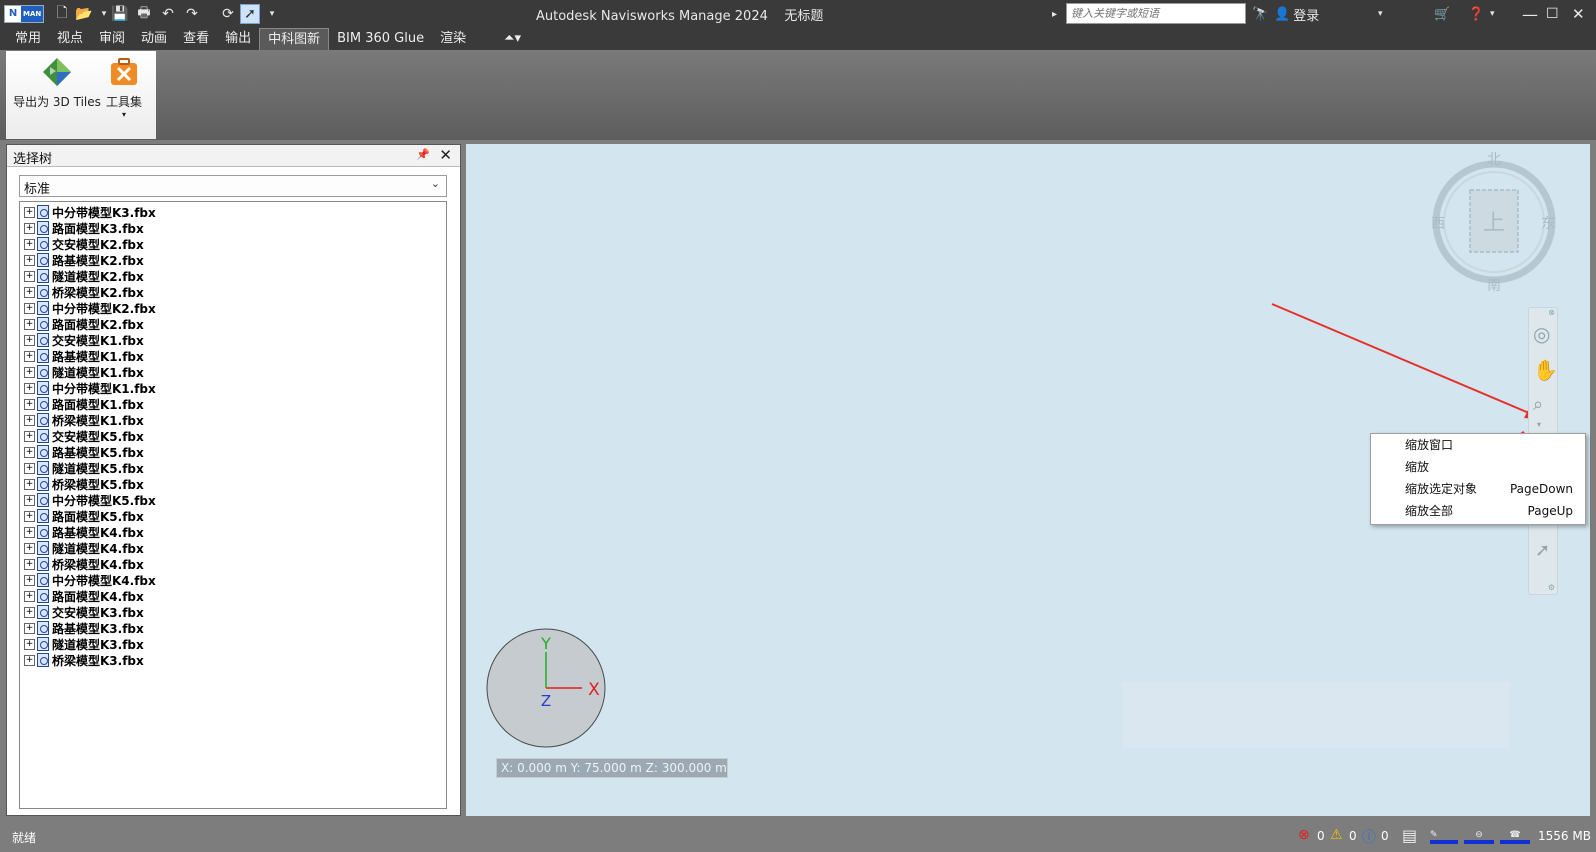  Describe the element at coordinates (1493, 223) in the screenshot. I see `viewcube: 上 北 南 东 西` at that location.